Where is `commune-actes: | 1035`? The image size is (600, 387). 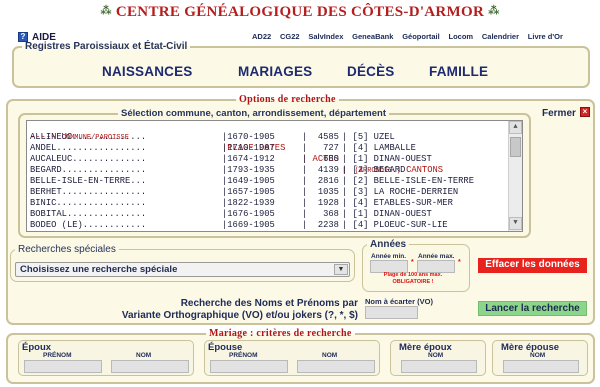
commune-actes: | 1035 is located at coordinates (320, 192).